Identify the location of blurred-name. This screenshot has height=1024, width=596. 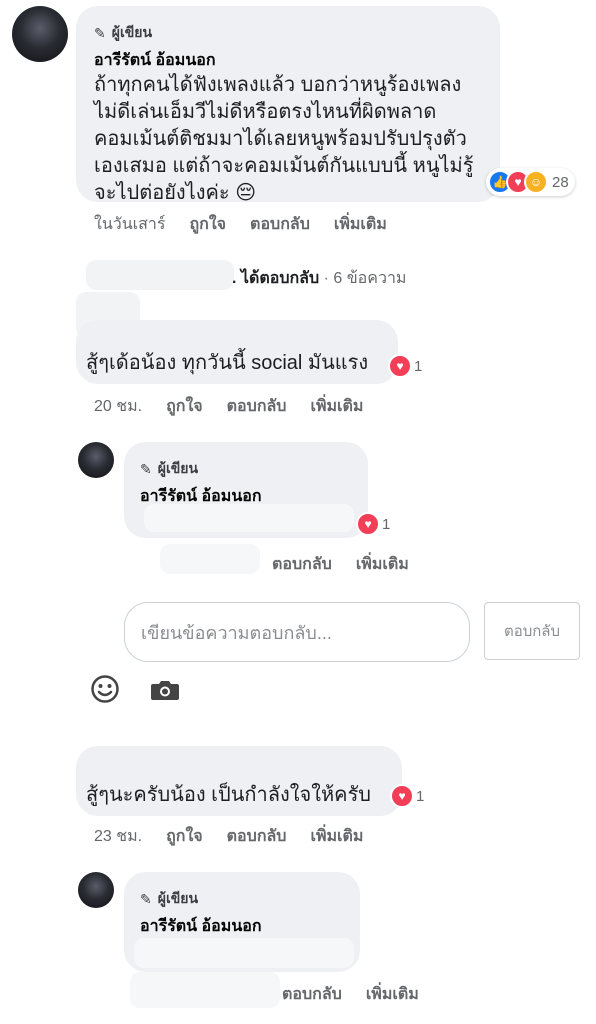
(160, 275).